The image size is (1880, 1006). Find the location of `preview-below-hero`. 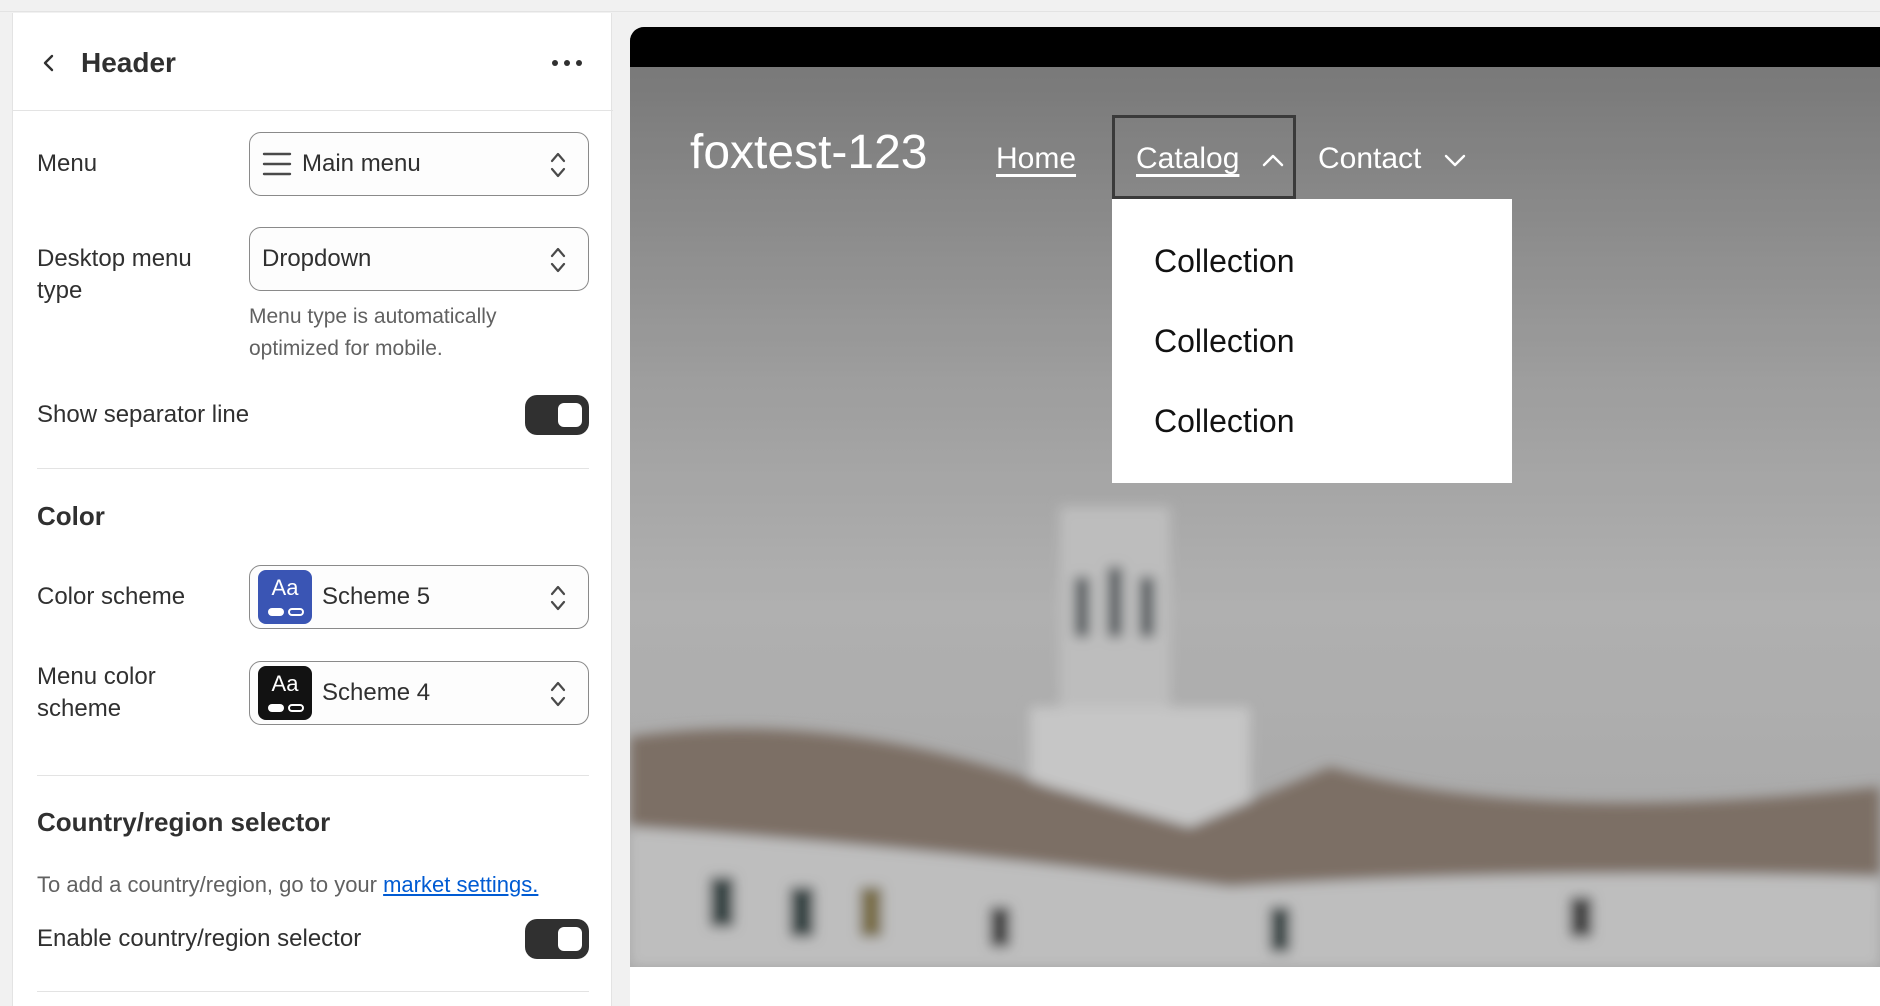

preview-below-hero is located at coordinates (1255, 986).